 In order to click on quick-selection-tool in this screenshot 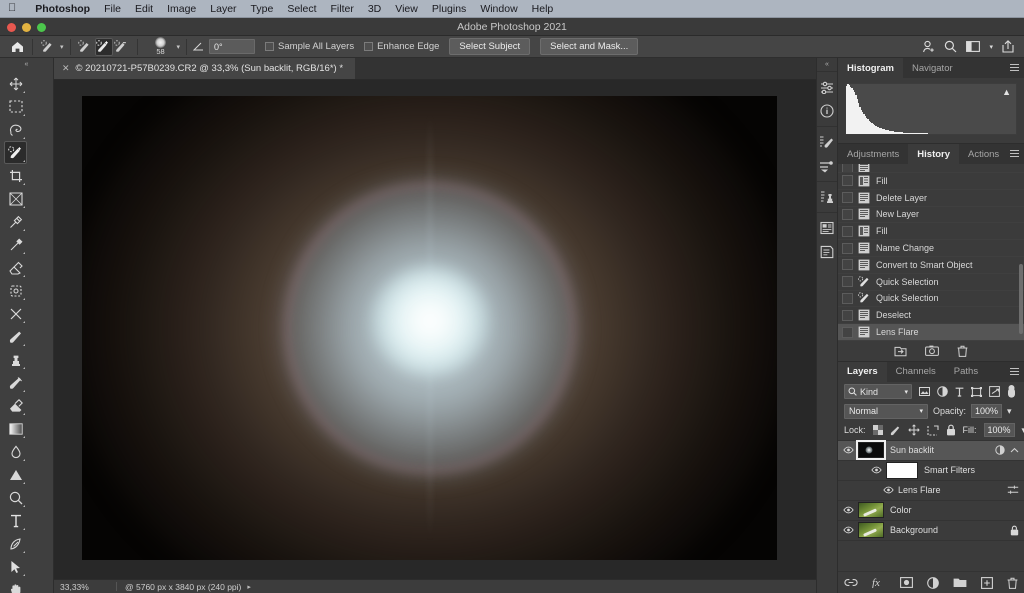, I will do `click(15, 152)`.